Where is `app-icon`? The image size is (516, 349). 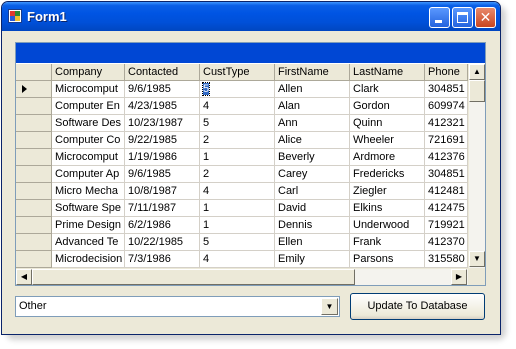 app-icon is located at coordinates (15, 16).